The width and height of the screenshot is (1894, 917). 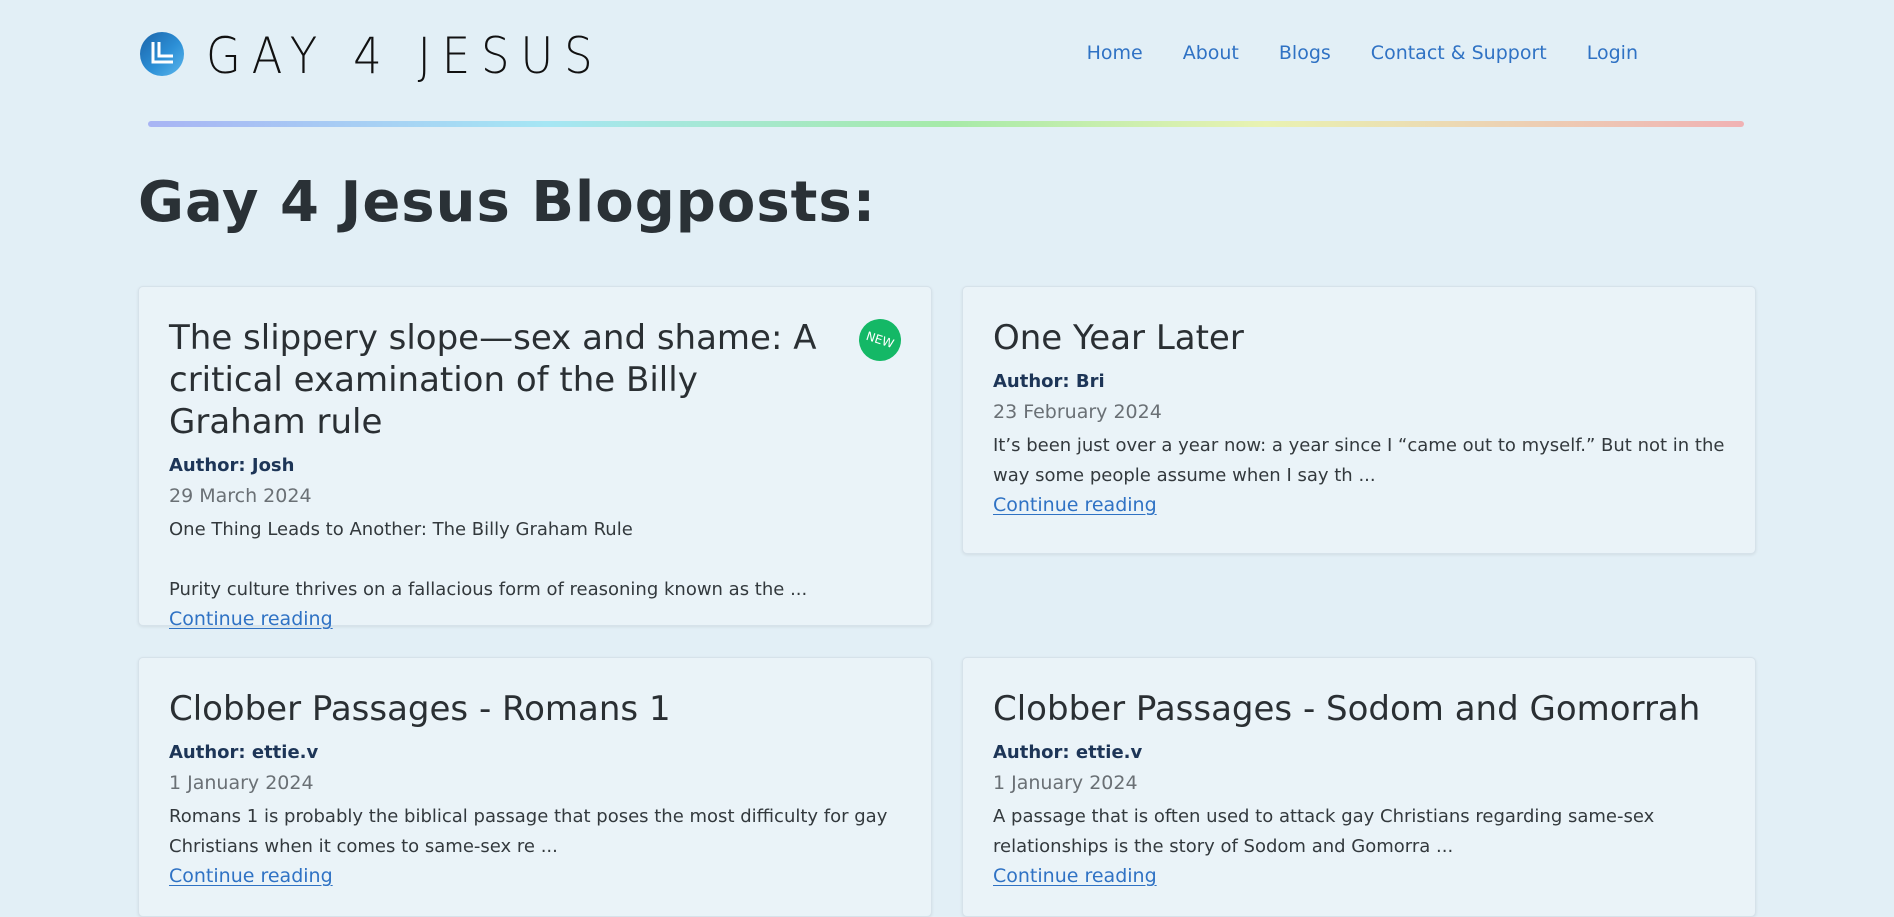 I want to click on page-title: Gay 4 Jesus Blogposts:, so click(x=507, y=202).